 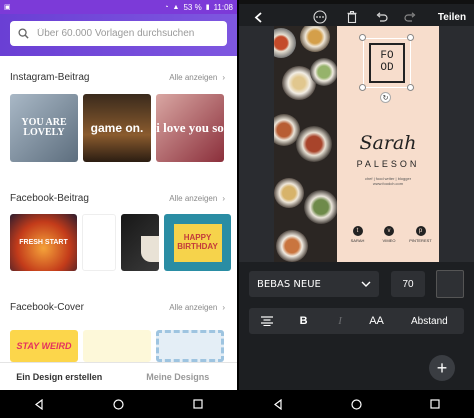 What do you see at coordinates (366, 284) in the screenshot?
I see `chevron-down-icon` at bounding box center [366, 284].